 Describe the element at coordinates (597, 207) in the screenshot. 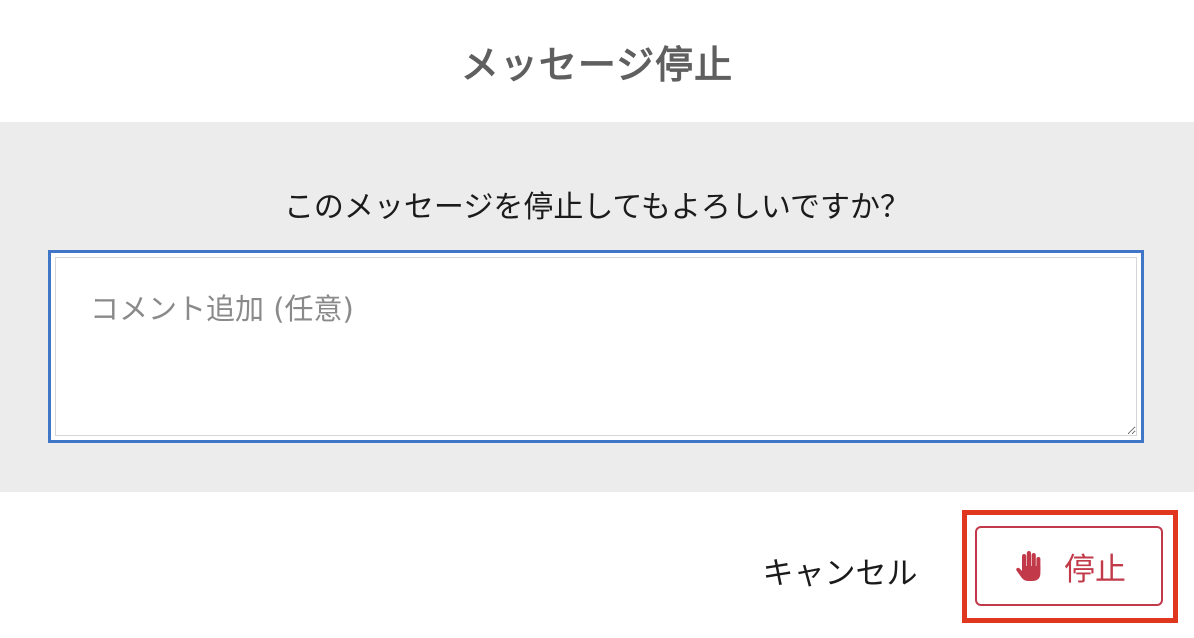

I see `confirmation-question: このメッセージを停止してもよろしいですか？` at that location.